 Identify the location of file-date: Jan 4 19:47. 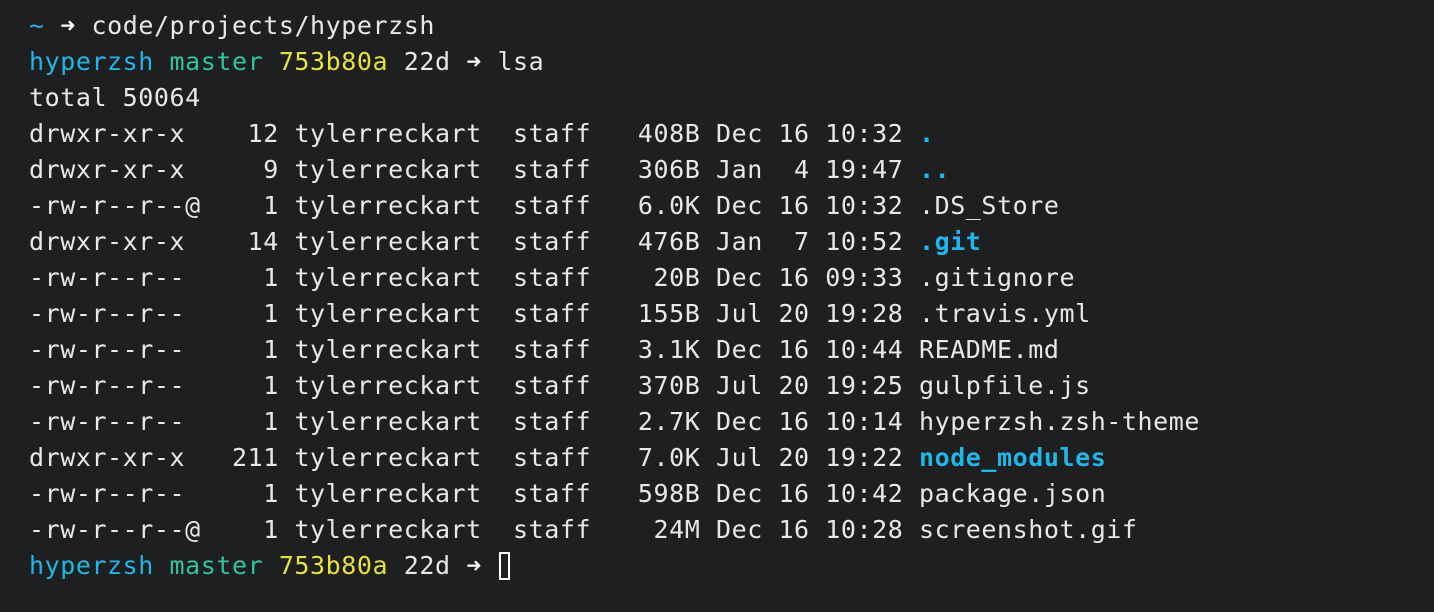
(810, 169).